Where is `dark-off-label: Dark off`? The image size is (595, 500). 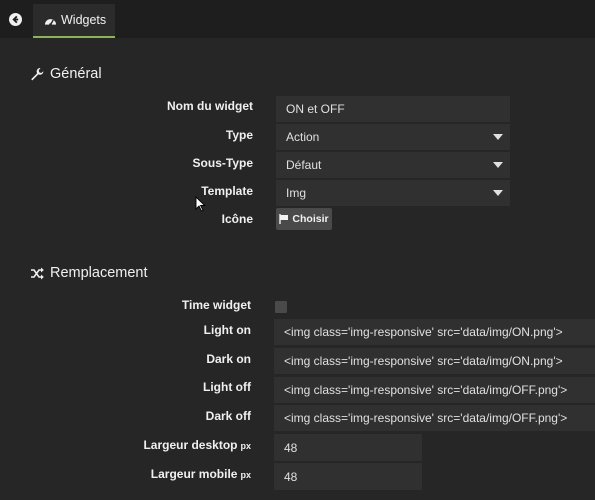 dark-off-label: Dark off is located at coordinates (228, 416).